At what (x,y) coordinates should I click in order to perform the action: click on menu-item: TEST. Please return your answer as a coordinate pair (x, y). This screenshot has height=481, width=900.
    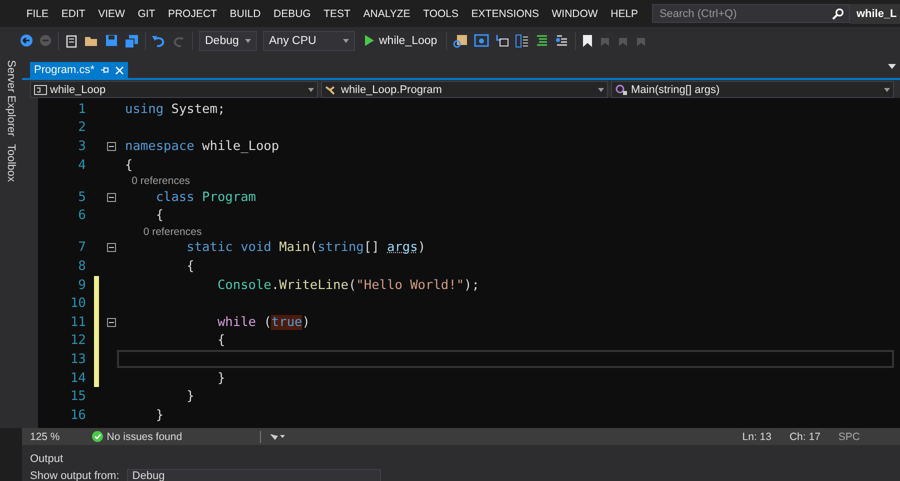
    Looking at the image, I should click on (337, 14).